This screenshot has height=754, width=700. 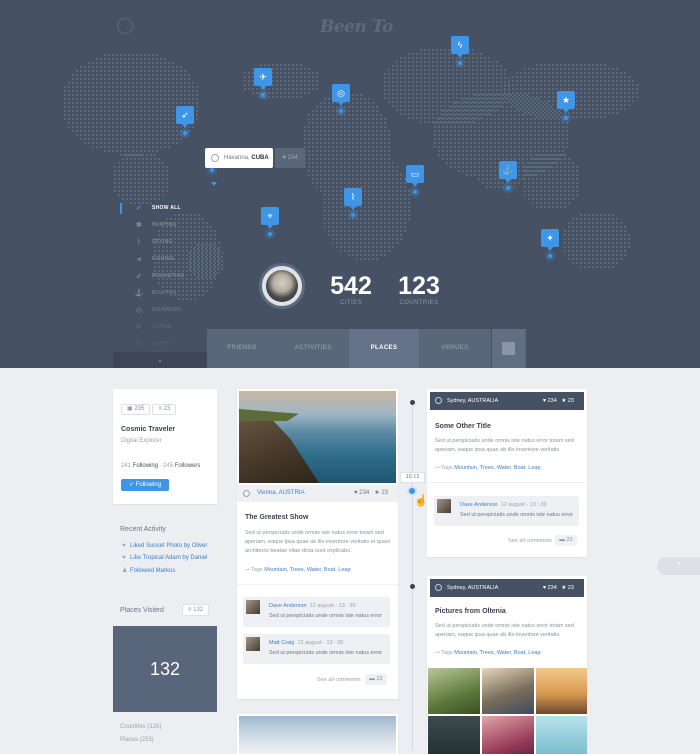 What do you see at coordinates (165, 669) in the screenshot?
I see `places-visited-map: 132` at bounding box center [165, 669].